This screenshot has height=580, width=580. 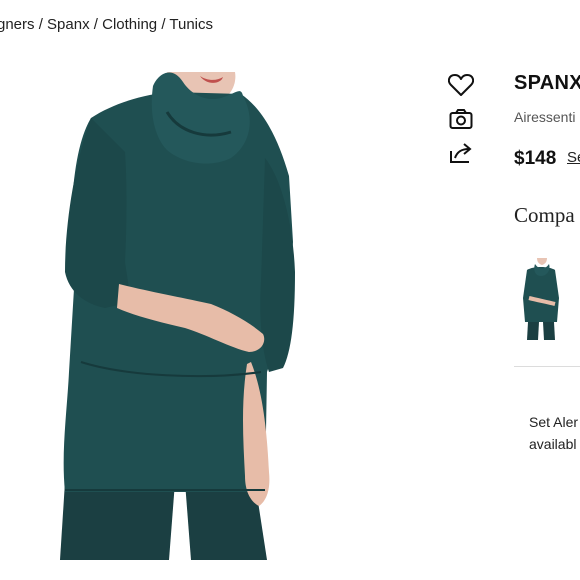 What do you see at coordinates (541, 299) in the screenshot?
I see `compare-thumbnail-illustration` at bounding box center [541, 299].